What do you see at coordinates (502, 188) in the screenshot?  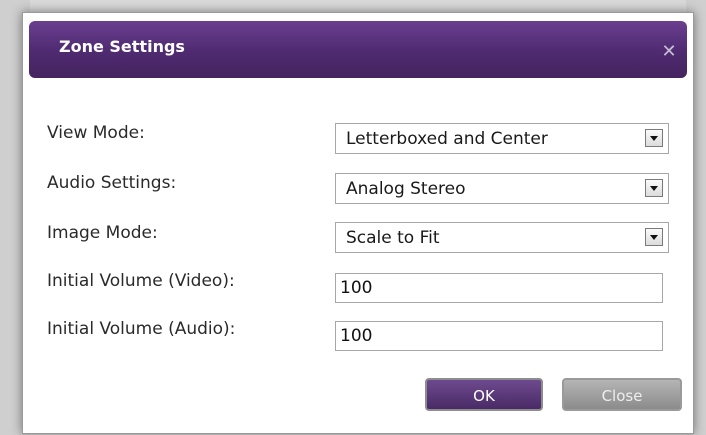 I see `audio-settings-select: Analog Stereo` at bounding box center [502, 188].